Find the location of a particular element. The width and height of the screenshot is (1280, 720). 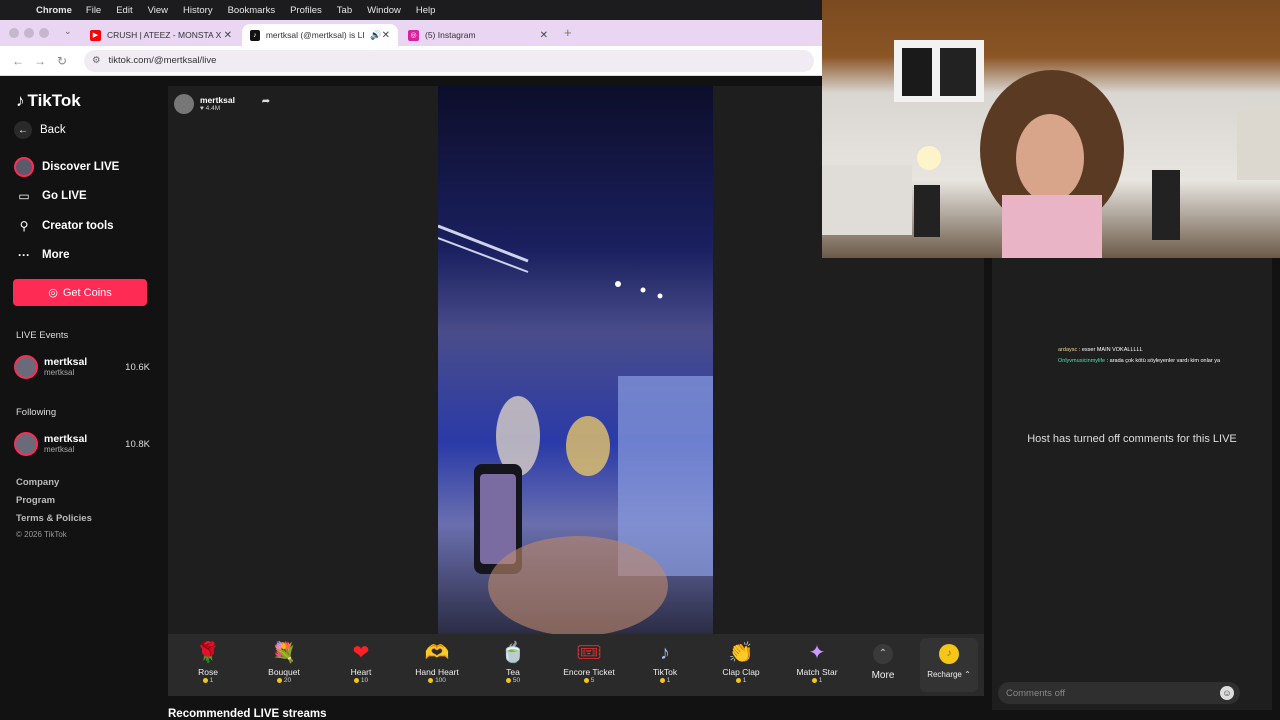

footer-program-link: Program is located at coordinates (35, 500).